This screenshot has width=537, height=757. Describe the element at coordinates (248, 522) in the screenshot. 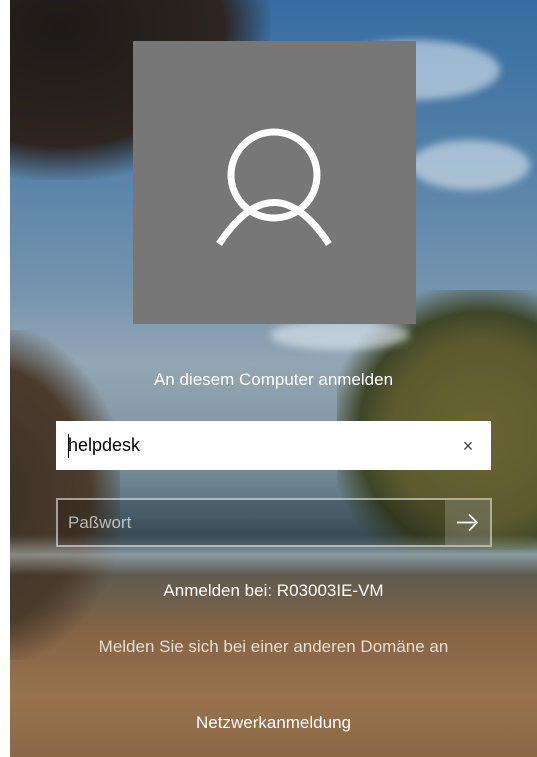

I see `password-input` at that location.